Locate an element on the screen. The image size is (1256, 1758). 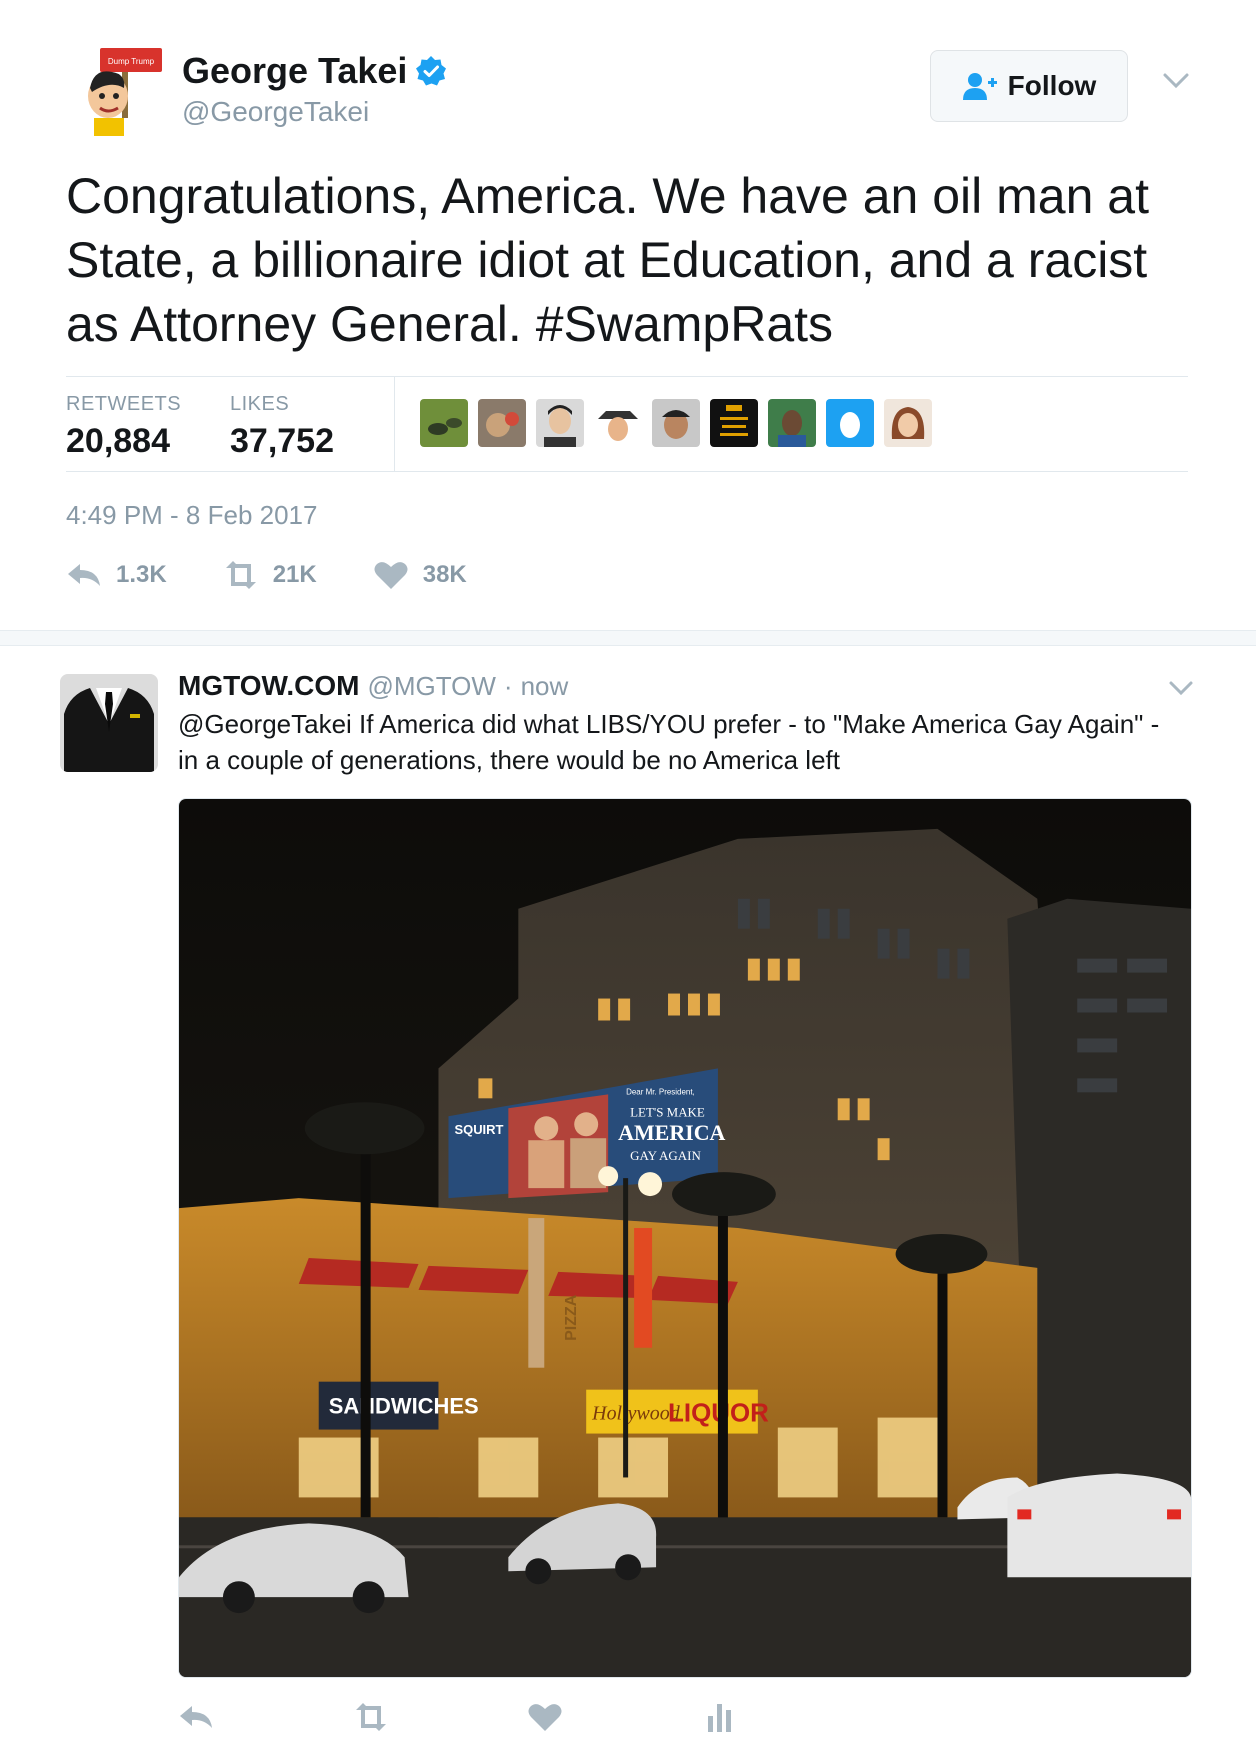
like-count: 38K is located at coordinates (444, 574).